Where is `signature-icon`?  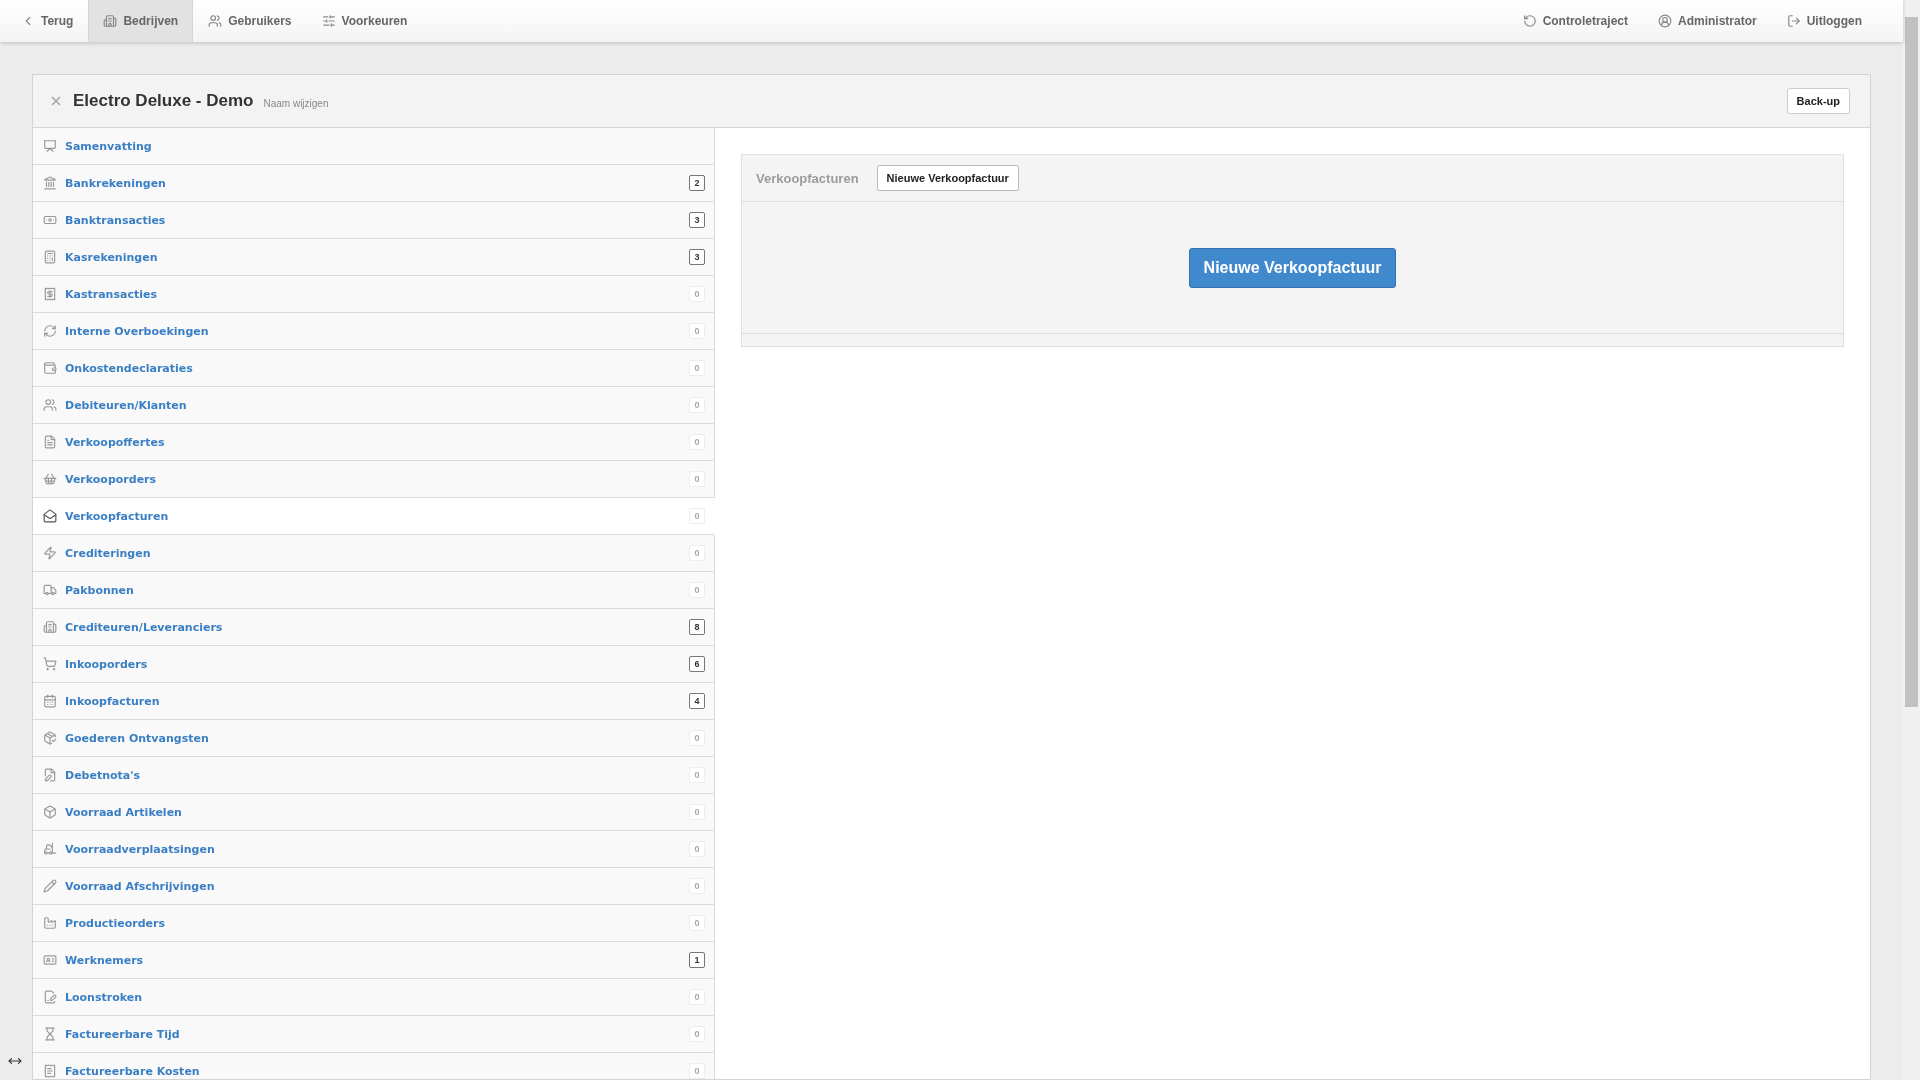
signature-icon is located at coordinates (50, 997).